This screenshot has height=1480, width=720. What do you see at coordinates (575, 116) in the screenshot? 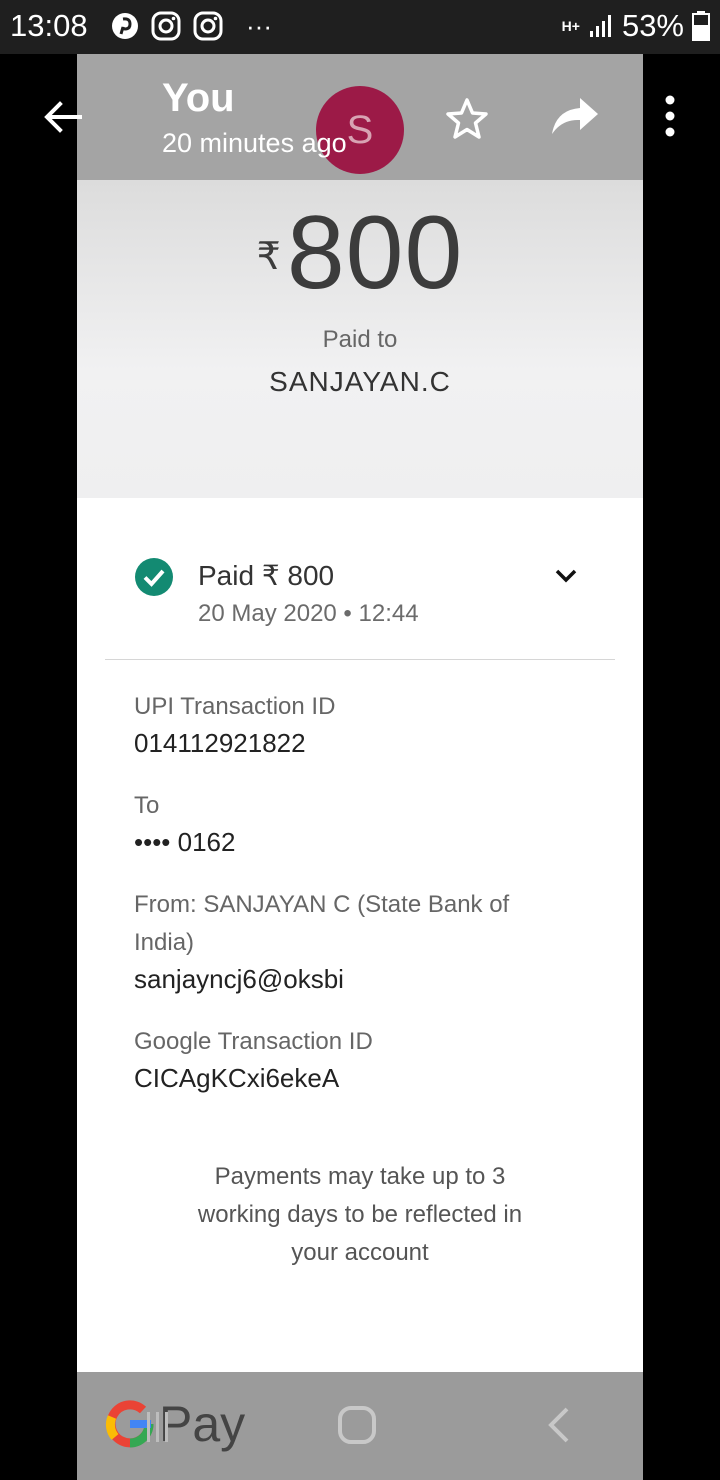
I see `share-icon` at bounding box center [575, 116].